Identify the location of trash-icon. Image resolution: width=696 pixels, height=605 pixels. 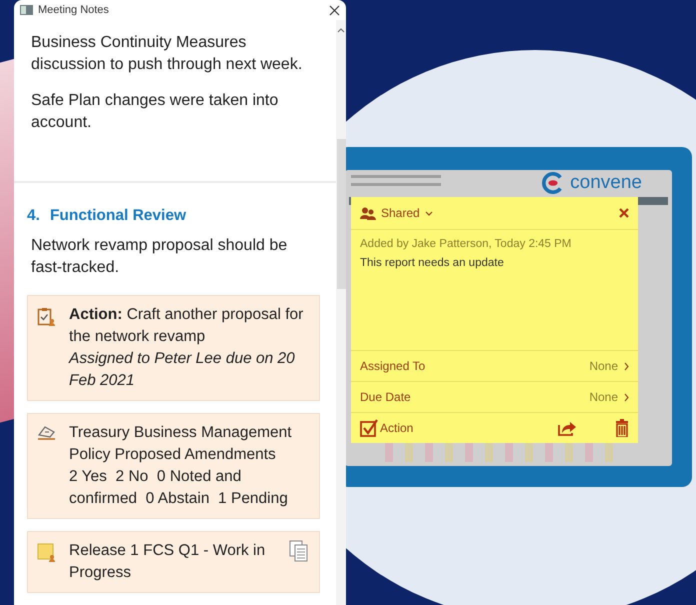
(622, 428).